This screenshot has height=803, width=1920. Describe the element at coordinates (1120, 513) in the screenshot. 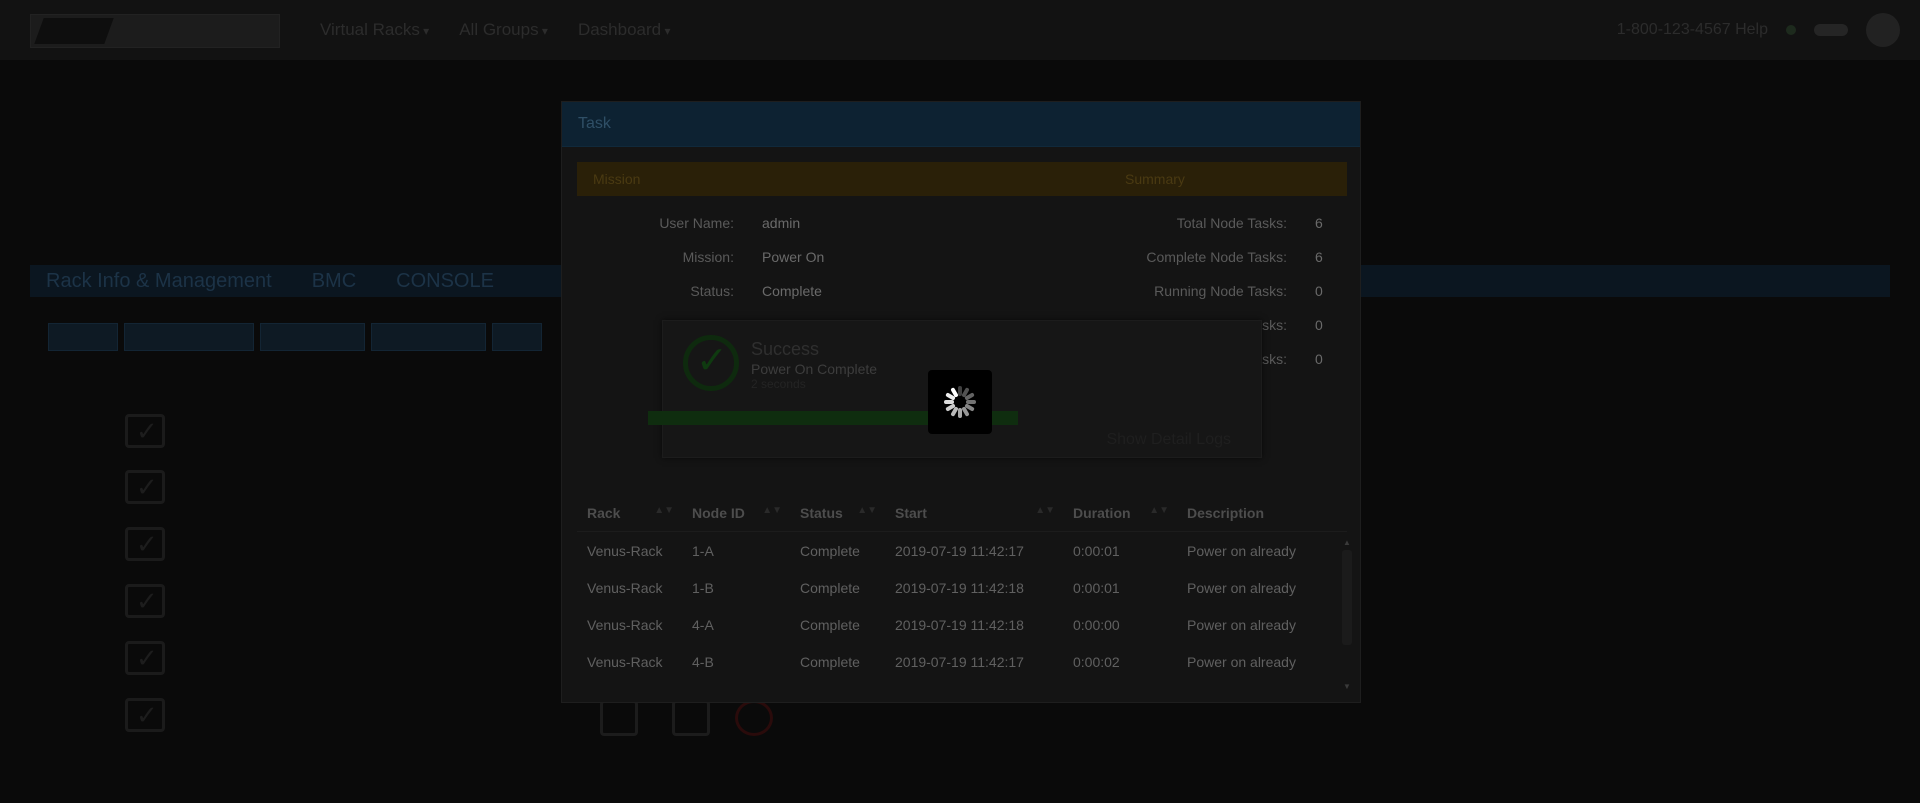

I see `column-header-duration: Duration ▲▼` at that location.